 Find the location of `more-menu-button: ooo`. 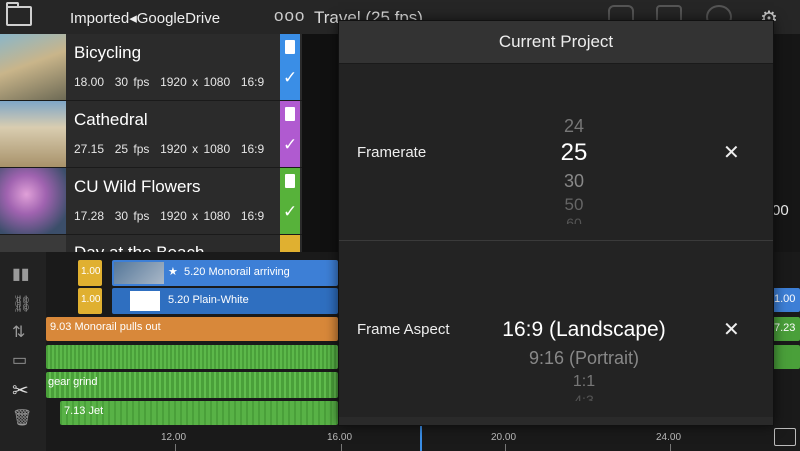

more-menu-button: ooo is located at coordinates (289, 16).